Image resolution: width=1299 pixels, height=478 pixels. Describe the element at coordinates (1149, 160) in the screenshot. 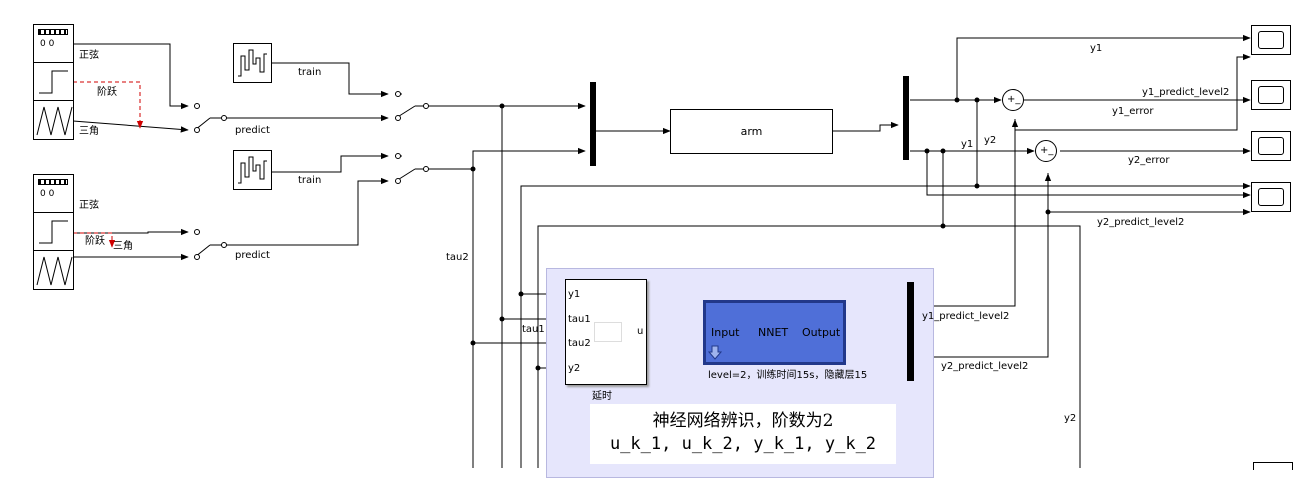

I see `label-y2-error: y2_error` at that location.